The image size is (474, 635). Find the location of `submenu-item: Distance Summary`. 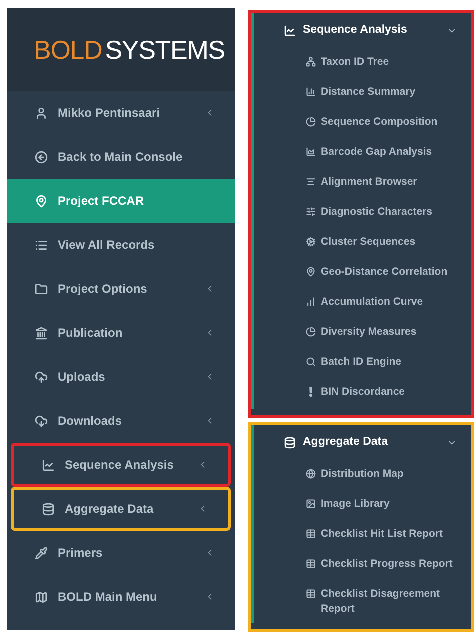

submenu-item: Distance Summary is located at coordinates (362, 94).